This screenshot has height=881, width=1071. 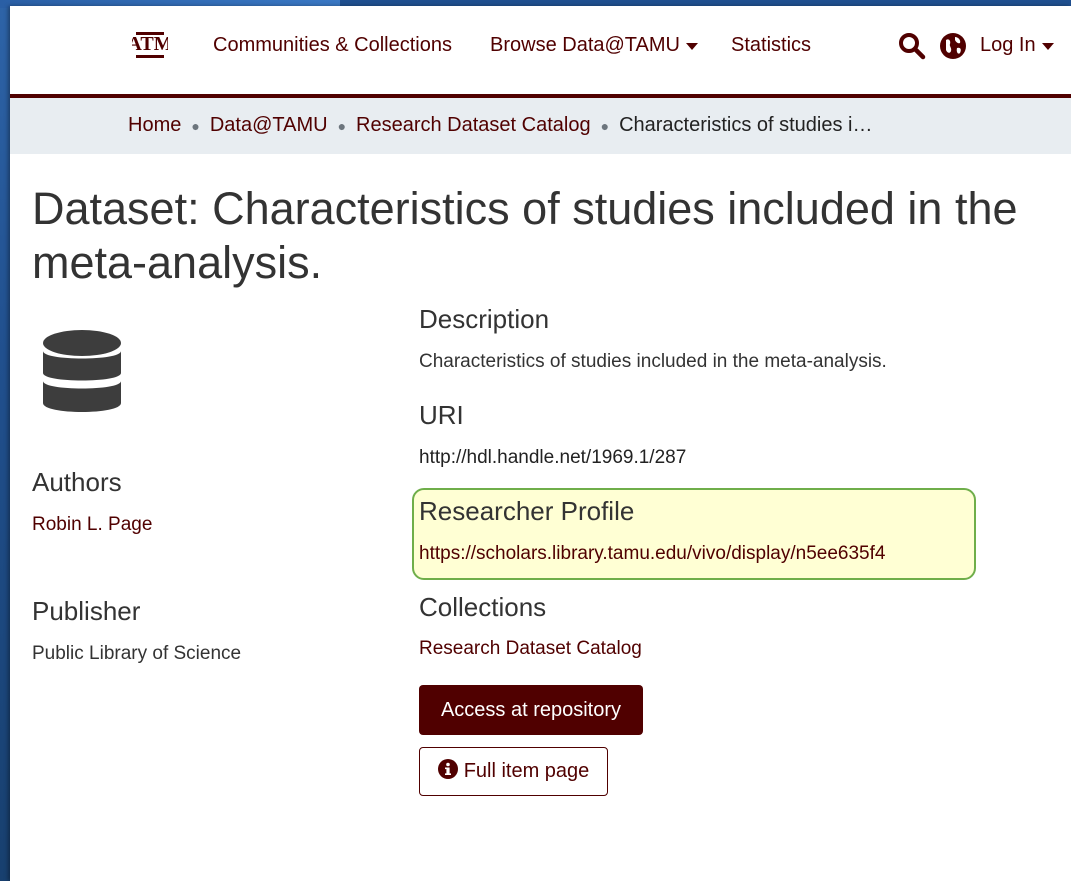 What do you see at coordinates (473, 125) in the screenshot?
I see `breadcrumb-research-dataset-catalog: Research Dataset Catalog` at bounding box center [473, 125].